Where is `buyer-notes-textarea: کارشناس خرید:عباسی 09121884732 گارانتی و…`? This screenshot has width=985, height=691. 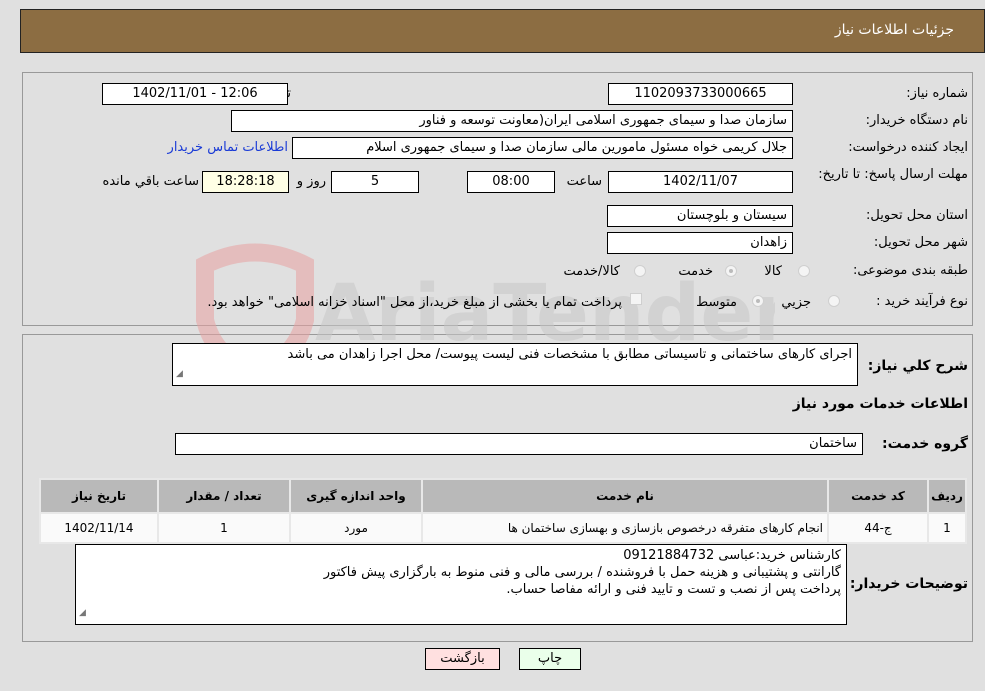 buyer-notes-textarea: کارشناس خرید:عباسی 09121884732 گارانتی و… is located at coordinates (461, 584).